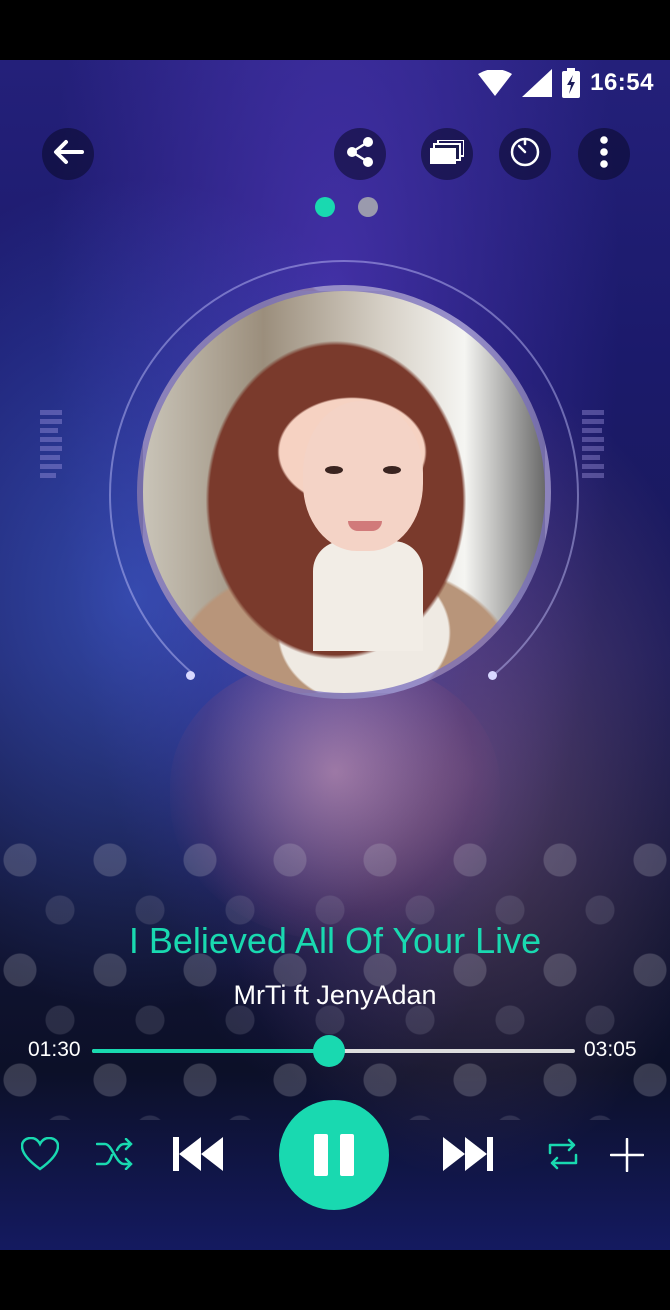  What do you see at coordinates (571, 83) in the screenshot?
I see `battery-charging-icon` at bounding box center [571, 83].